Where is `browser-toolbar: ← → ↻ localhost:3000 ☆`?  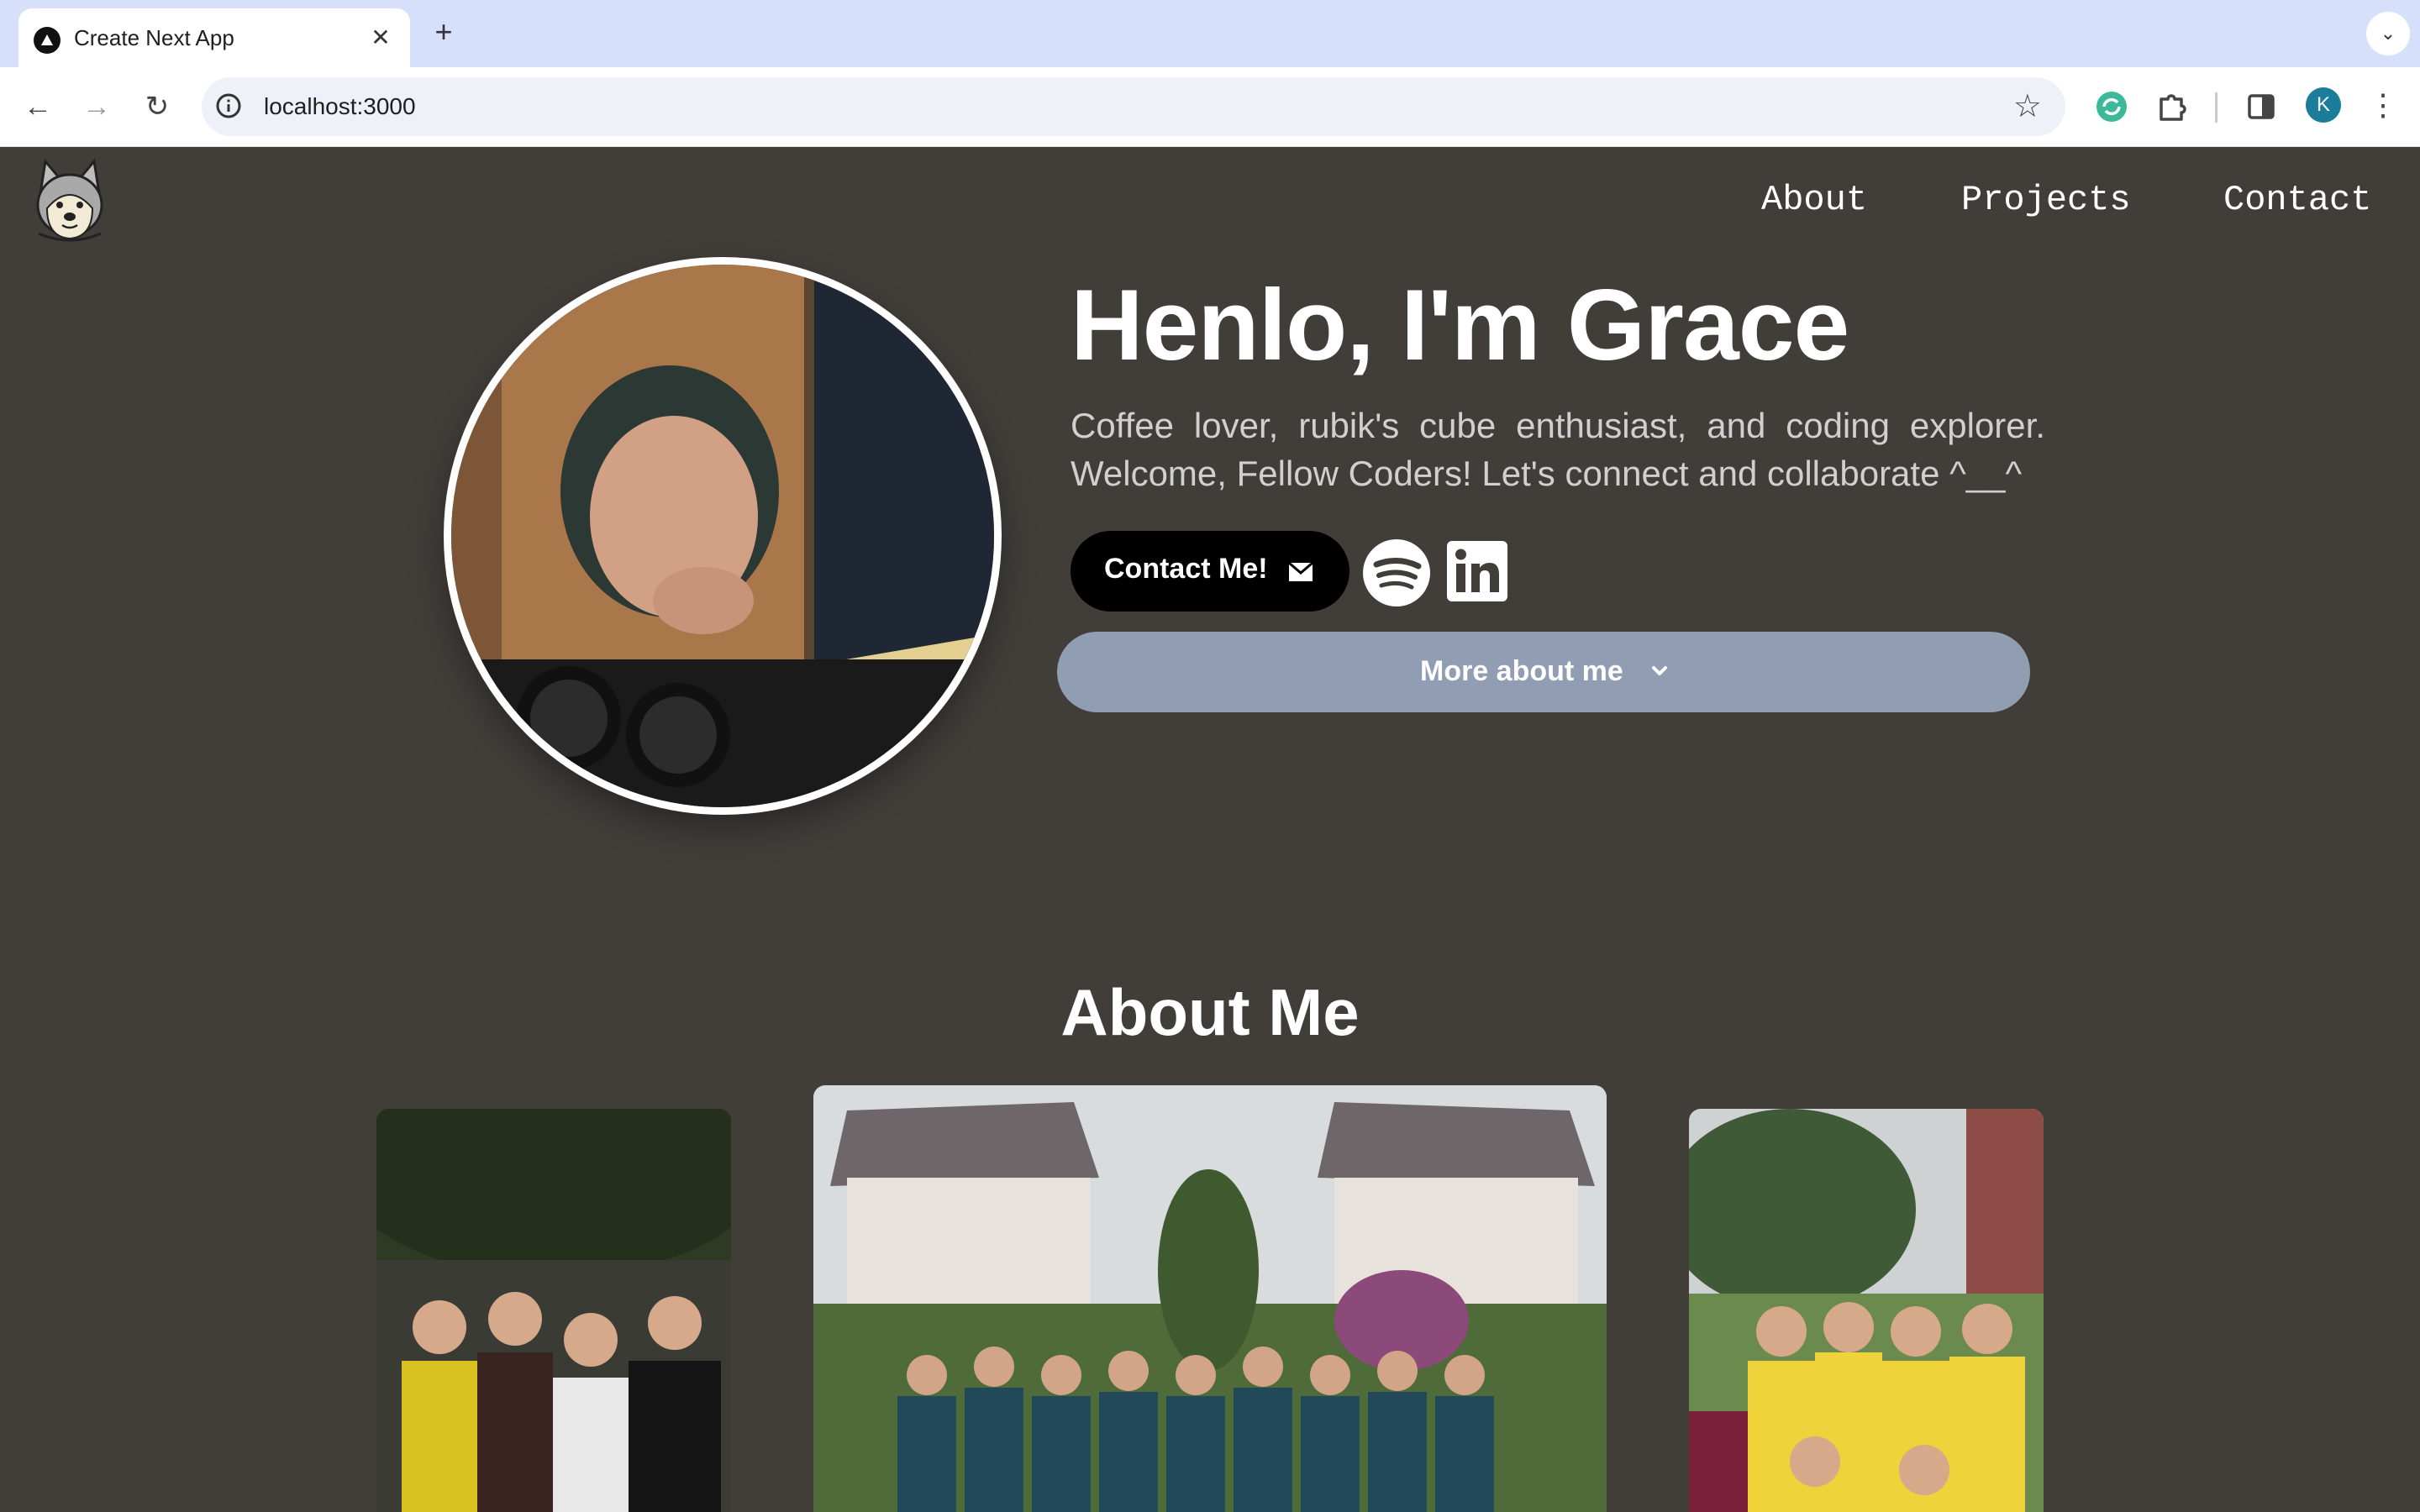 browser-toolbar: ← → ↻ localhost:3000 ☆ is located at coordinates (1210, 107).